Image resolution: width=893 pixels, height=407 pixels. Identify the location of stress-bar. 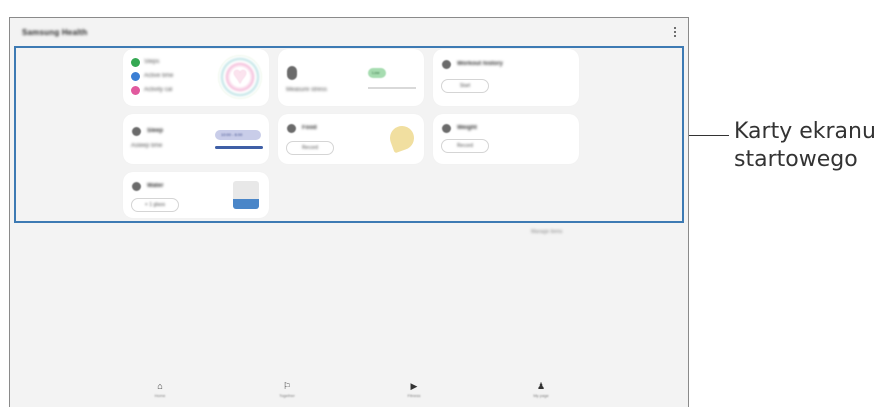
(392, 88).